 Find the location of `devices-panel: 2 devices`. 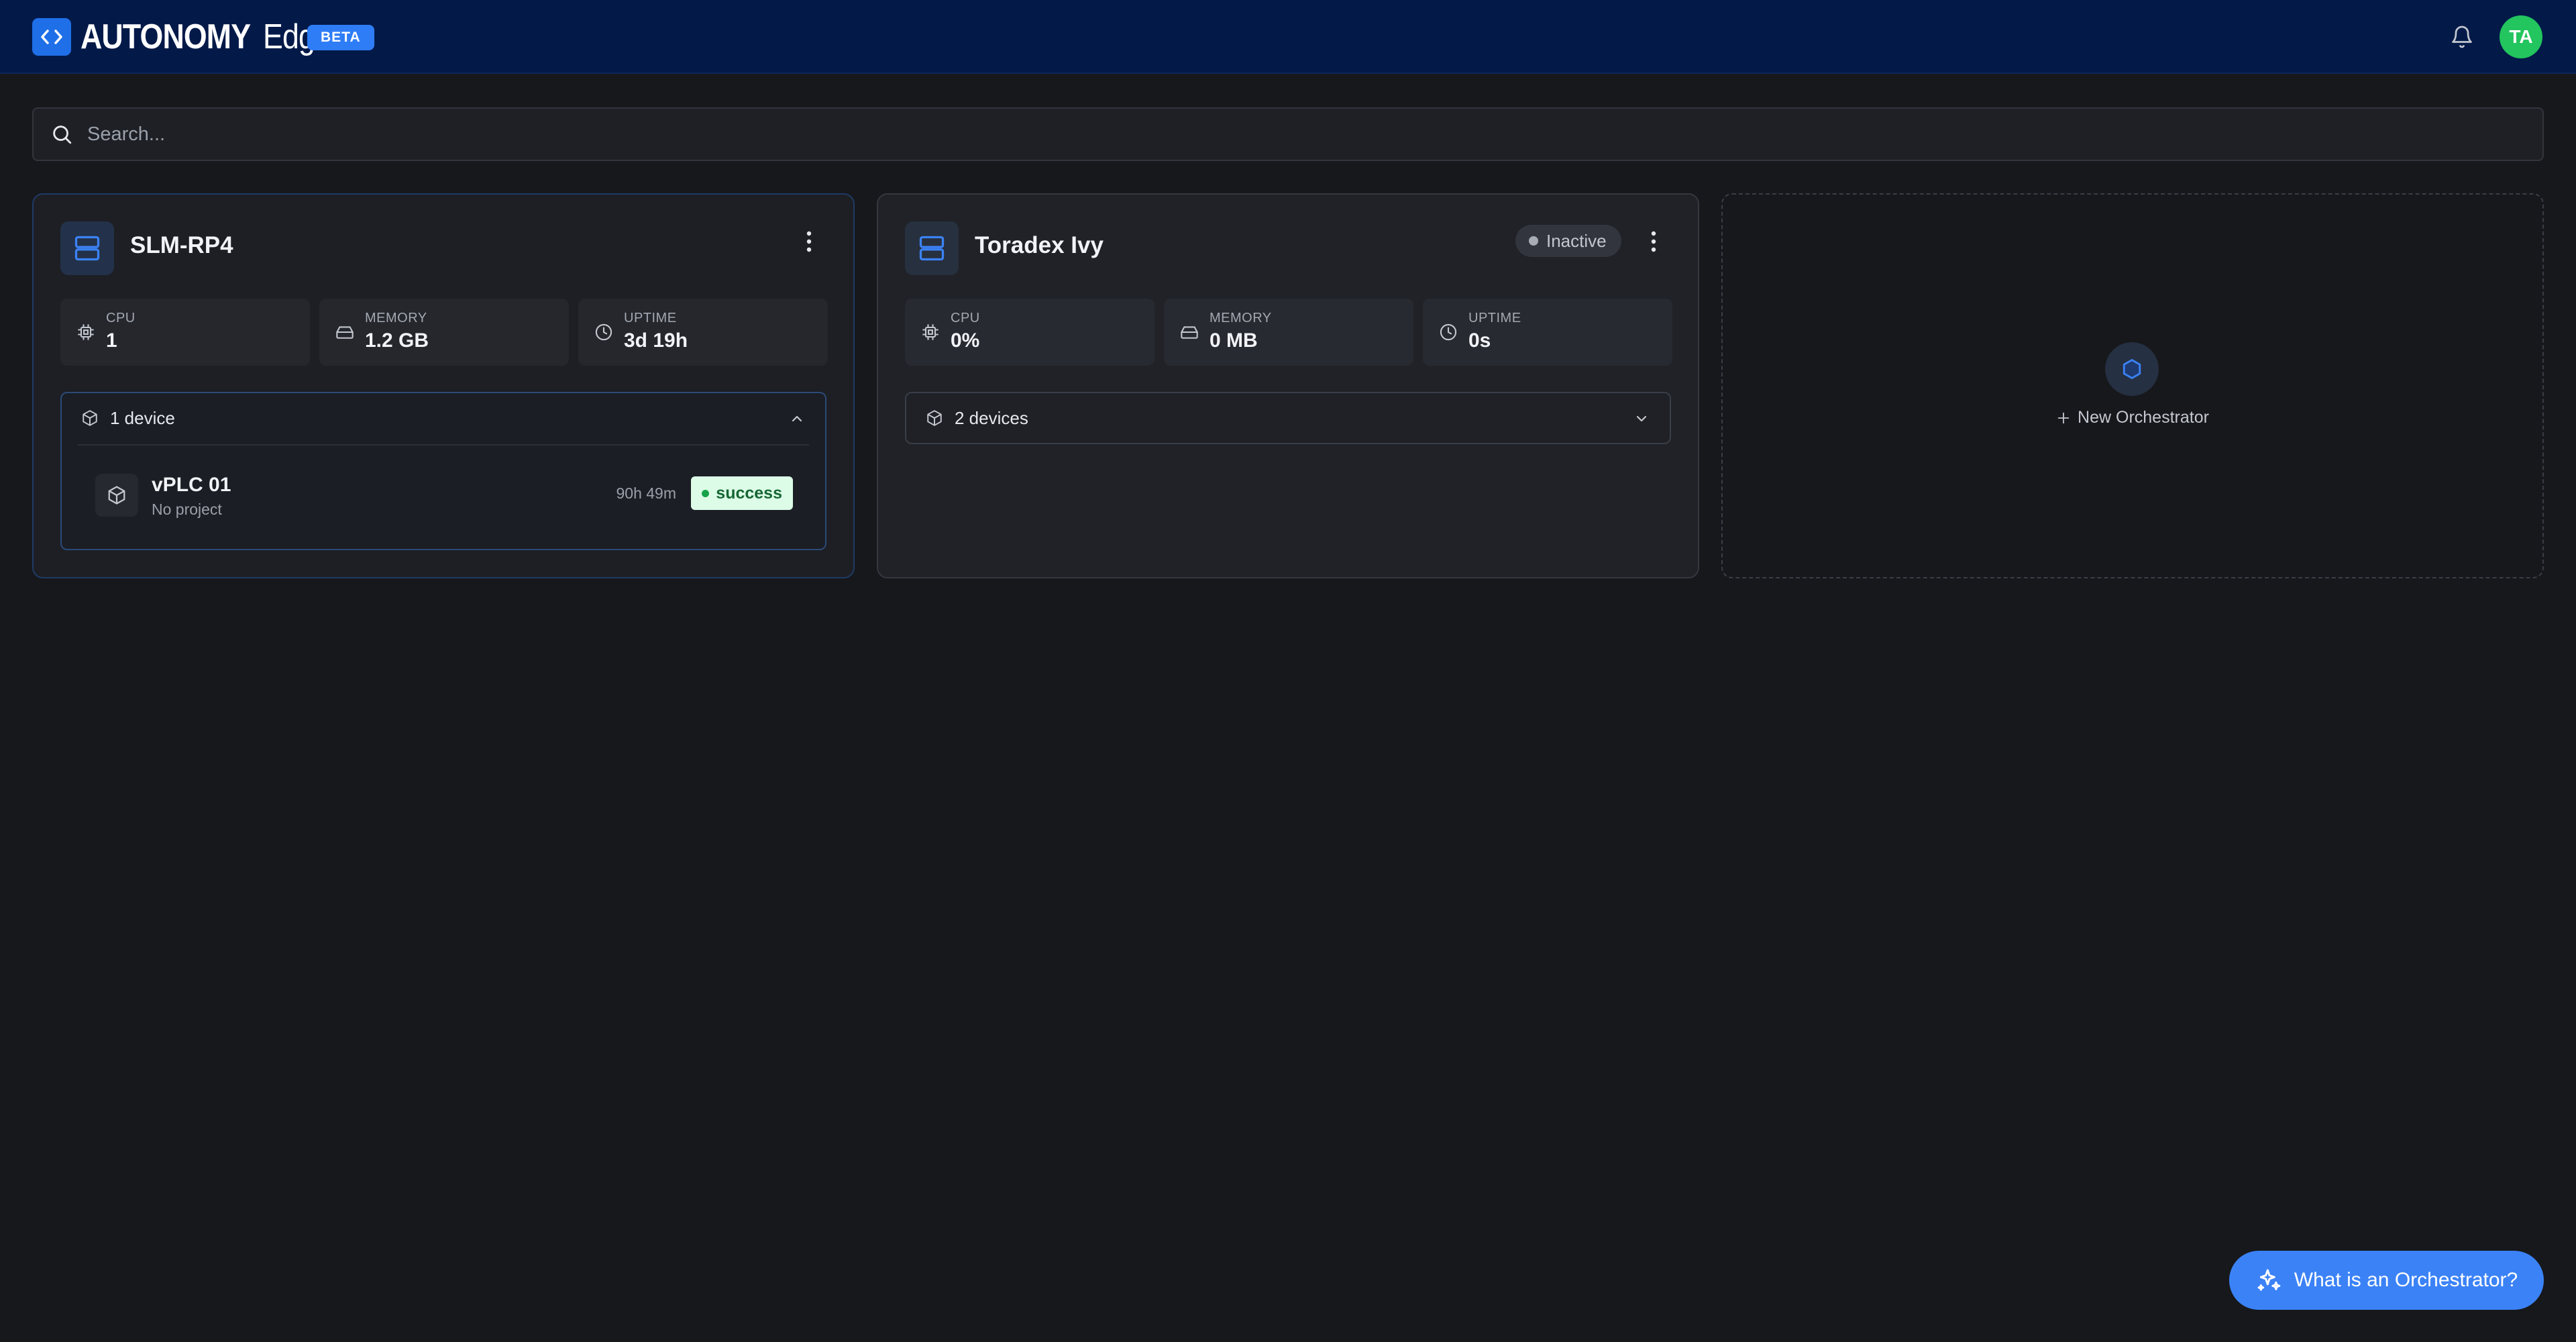

devices-panel: 2 devices is located at coordinates (1288, 418).